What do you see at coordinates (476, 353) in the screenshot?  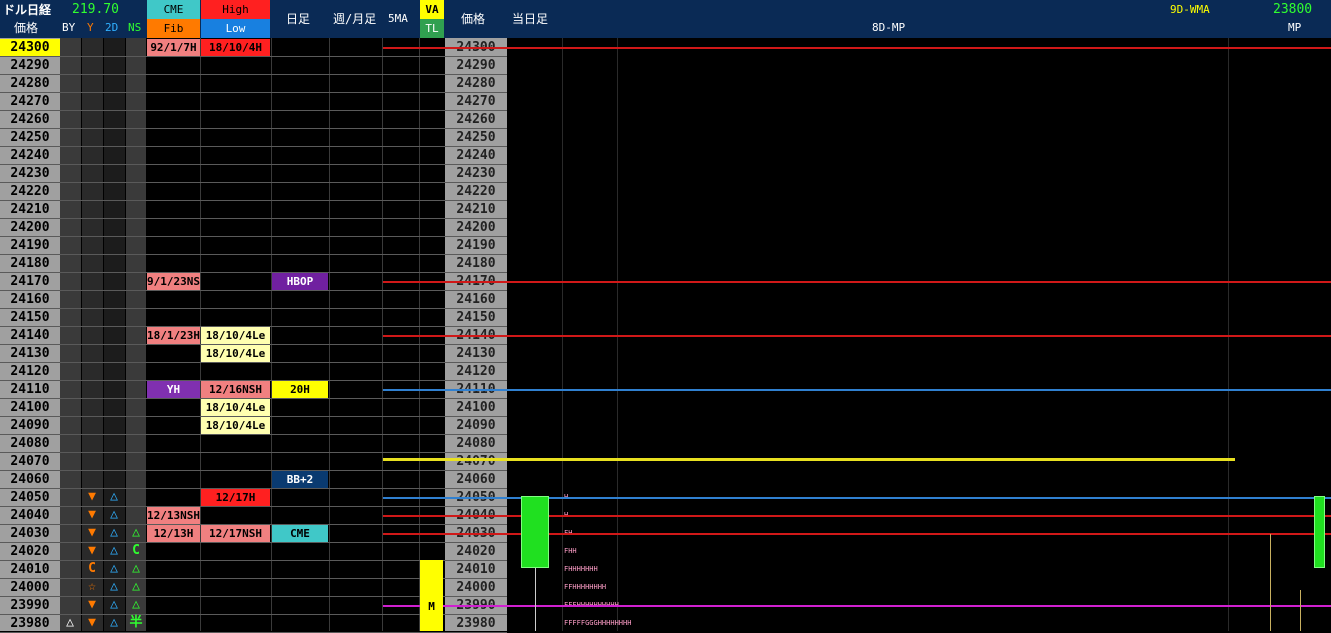 I see `price2-cell: 24130` at bounding box center [476, 353].